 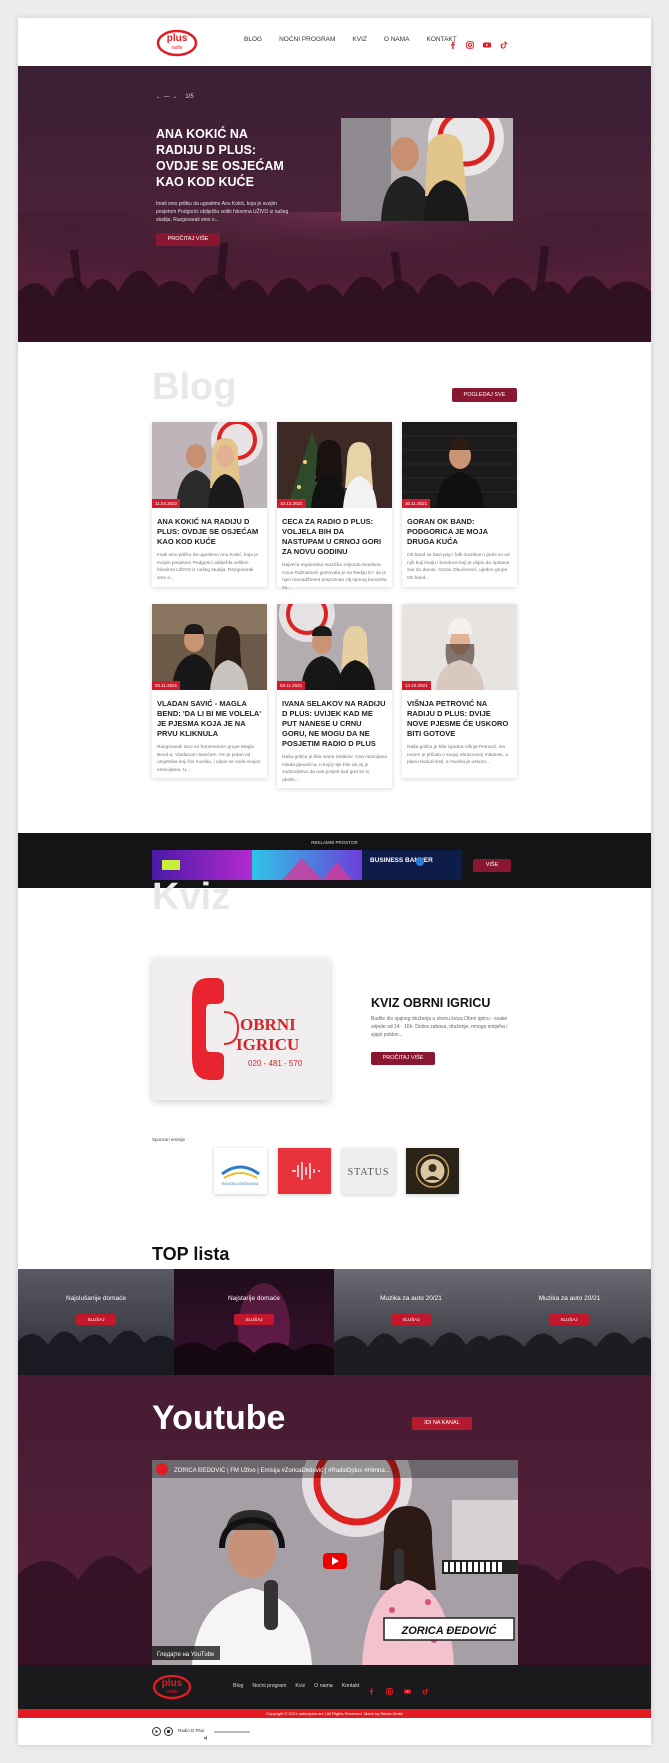 What do you see at coordinates (240, 1171) in the screenshot?
I see `sponsor-logo: RADIONA ODRŽAVANJA` at bounding box center [240, 1171].